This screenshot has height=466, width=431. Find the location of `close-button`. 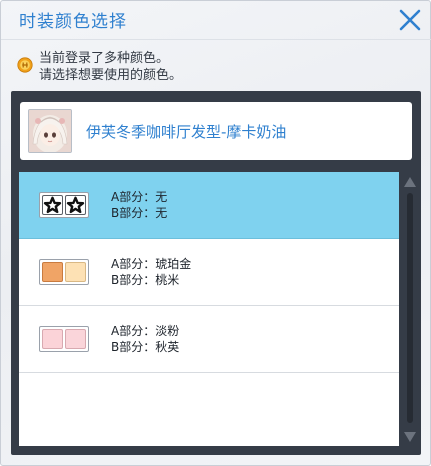

close-button is located at coordinates (410, 20).